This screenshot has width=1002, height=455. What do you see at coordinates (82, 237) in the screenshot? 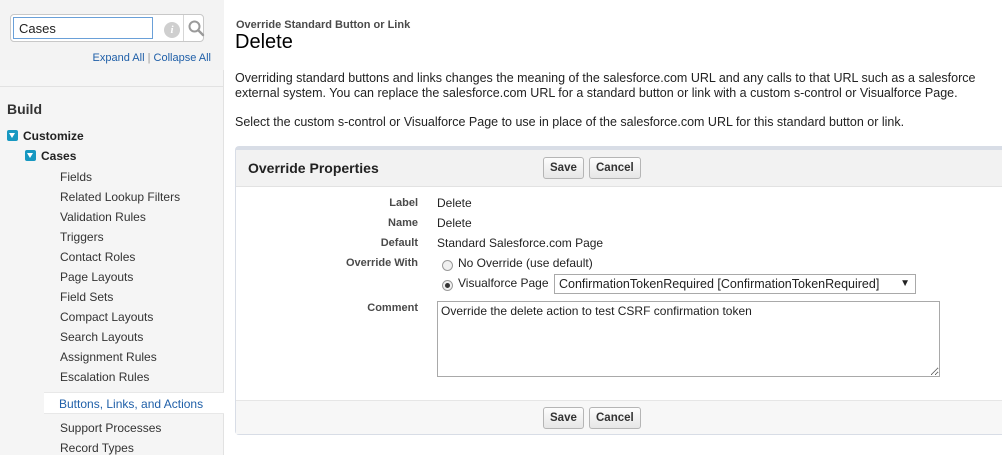
I see `sidebar-item-triggers: Triggers` at bounding box center [82, 237].